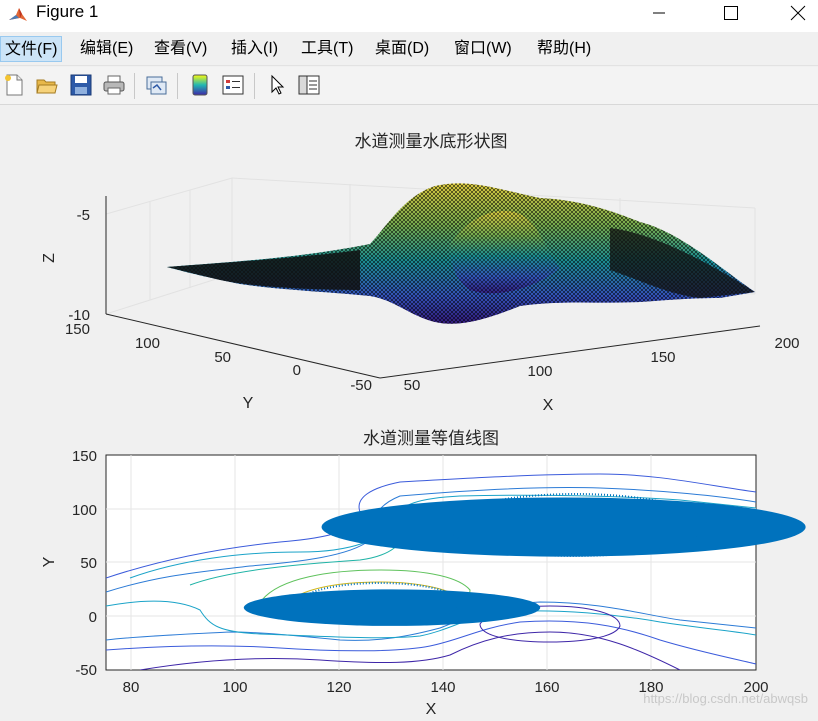 Image resolution: width=818 pixels, height=721 pixels. I want to click on z-axis-label: Z, so click(49, 258).